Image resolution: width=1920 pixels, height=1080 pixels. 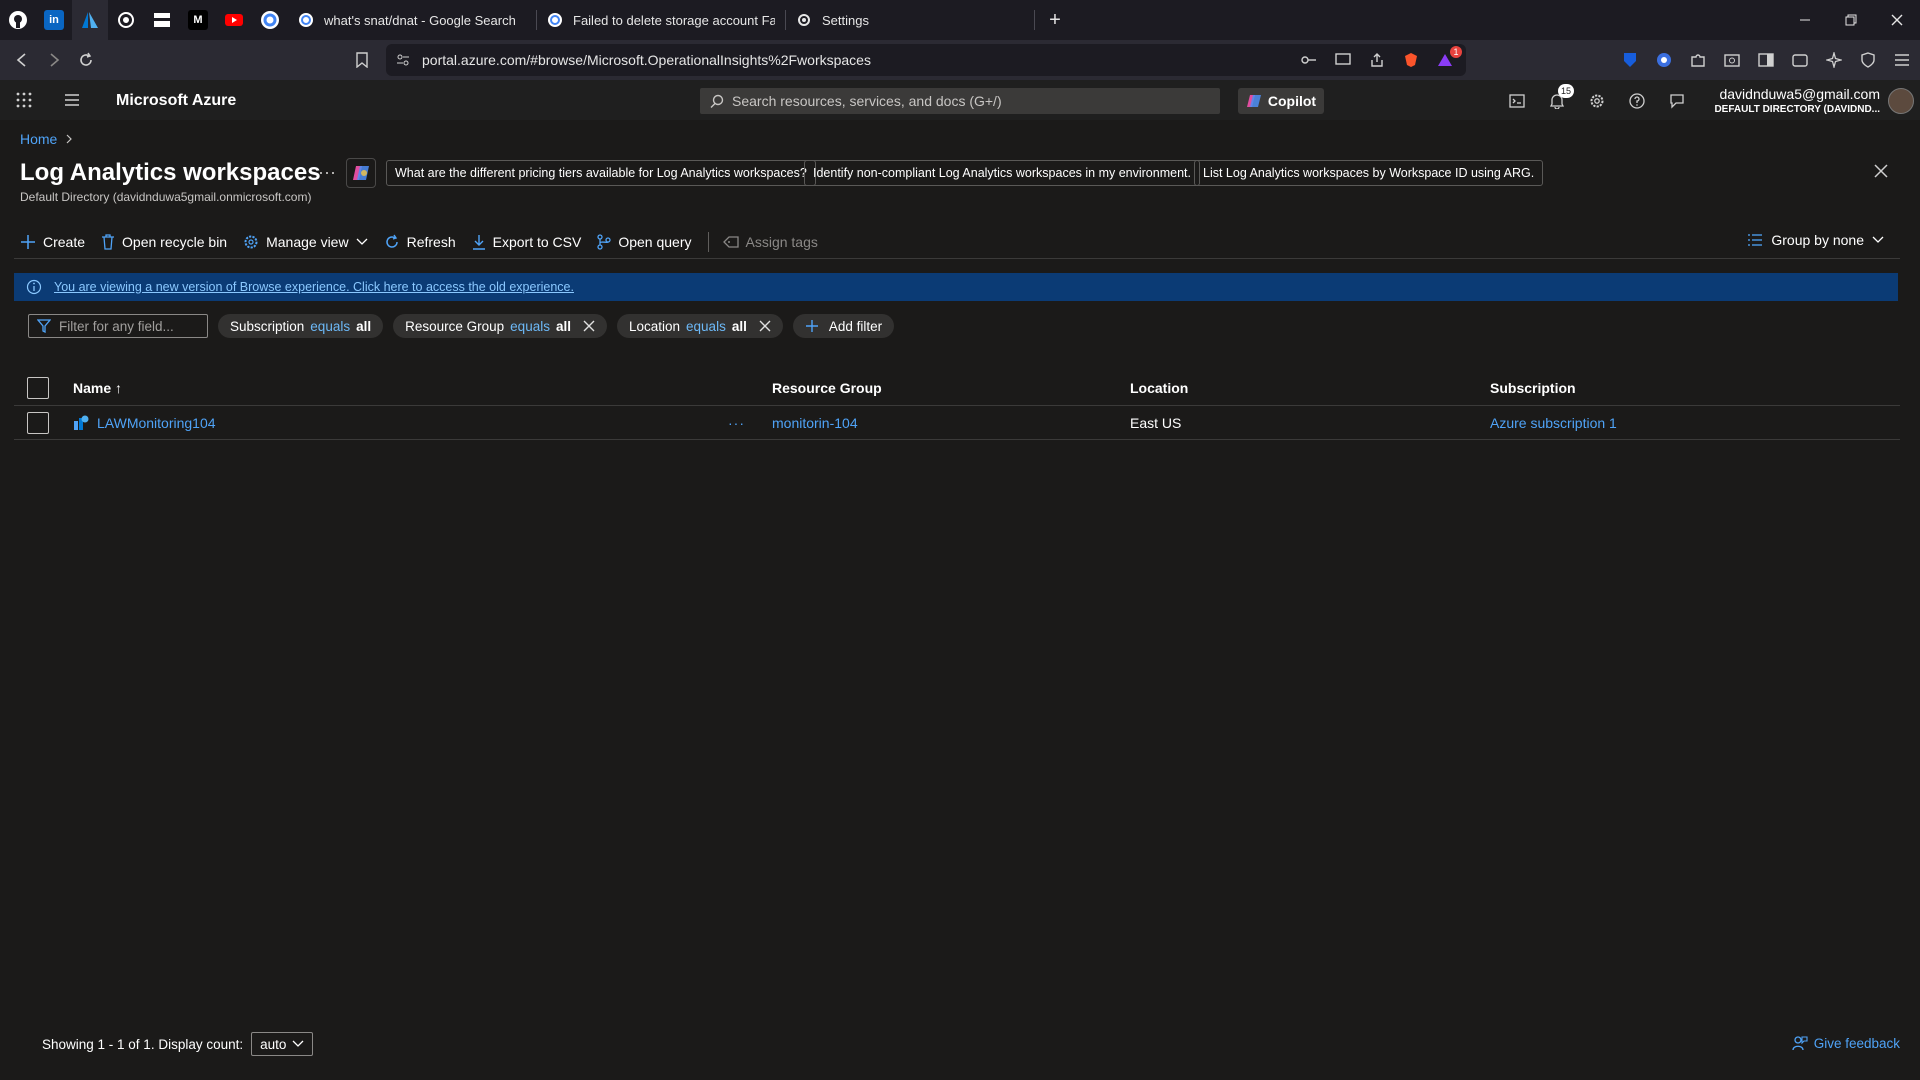 I want to click on manage-view-button: Manage view, so click(x=305, y=242).